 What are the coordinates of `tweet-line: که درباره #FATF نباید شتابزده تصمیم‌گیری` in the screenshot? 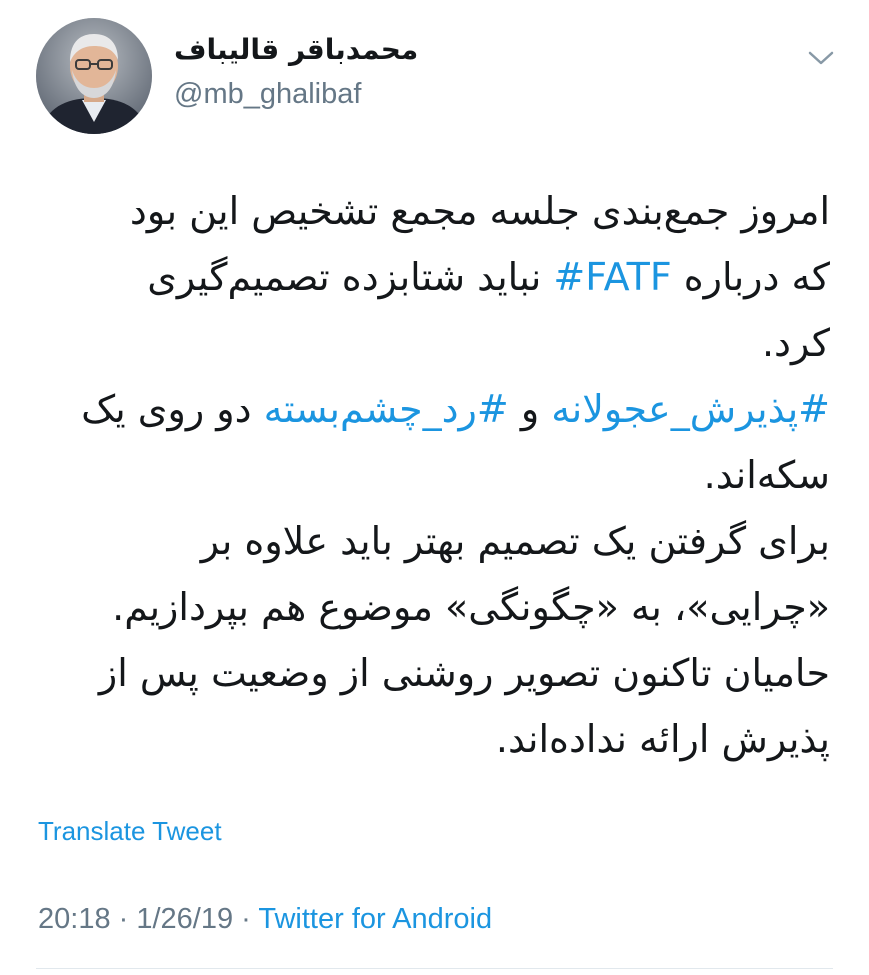 It's located at (432, 277).